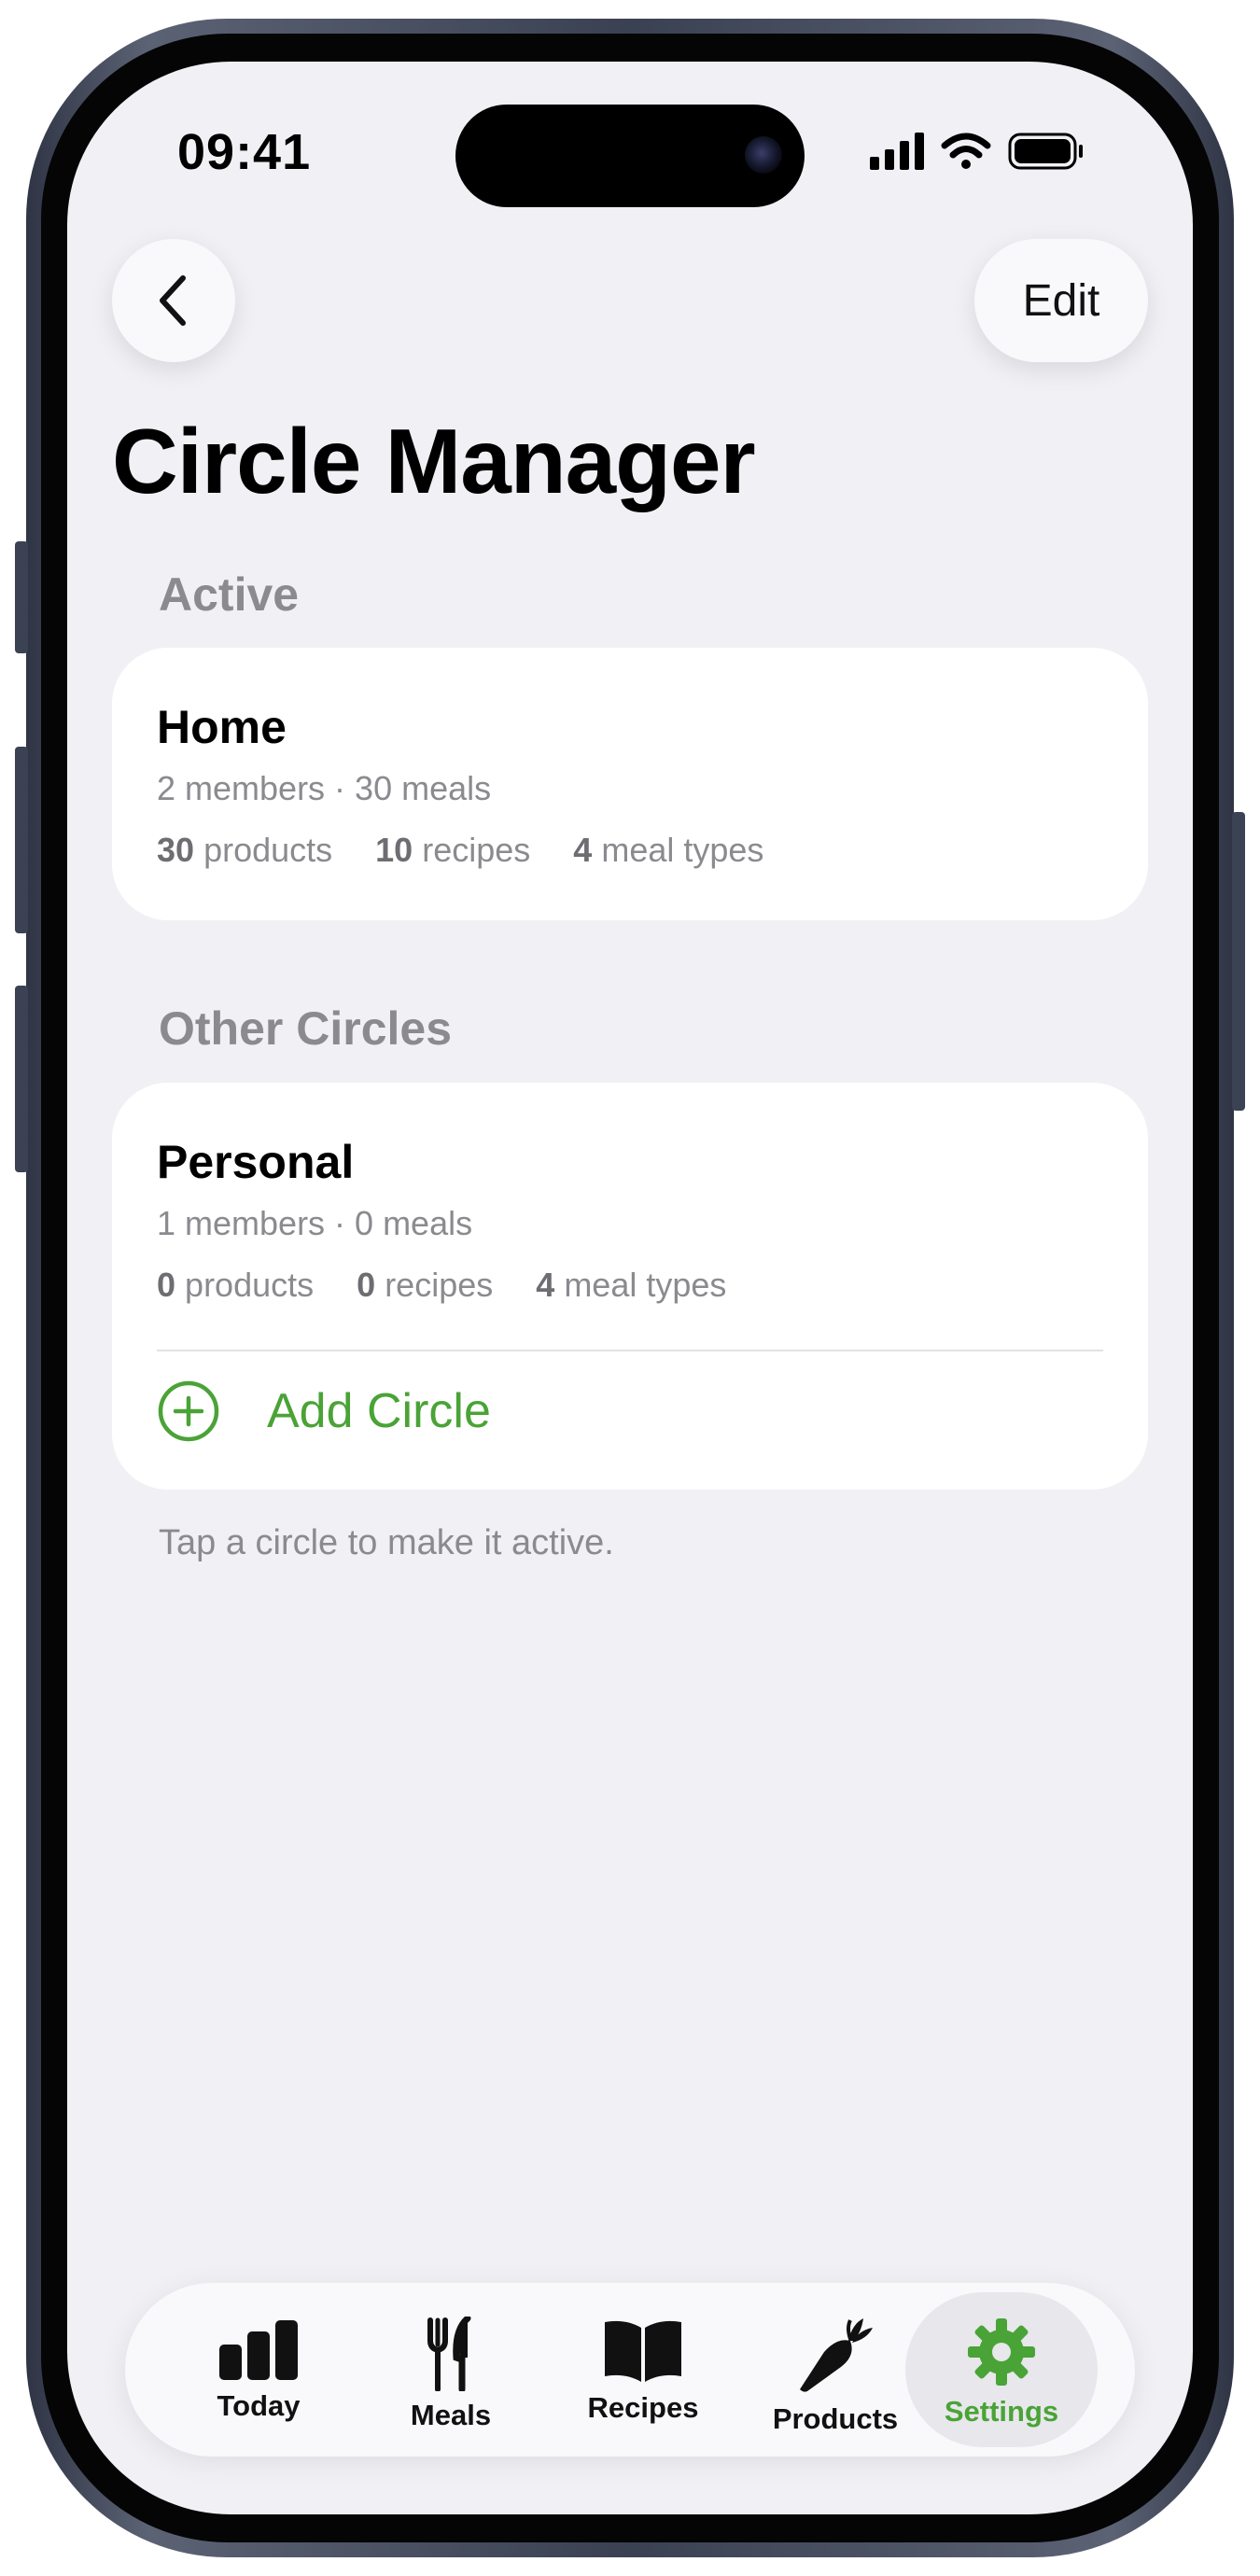 This screenshot has width=1260, height=2576. What do you see at coordinates (630, 156) in the screenshot?
I see `dynamic-island` at bounding box center [630, 156].